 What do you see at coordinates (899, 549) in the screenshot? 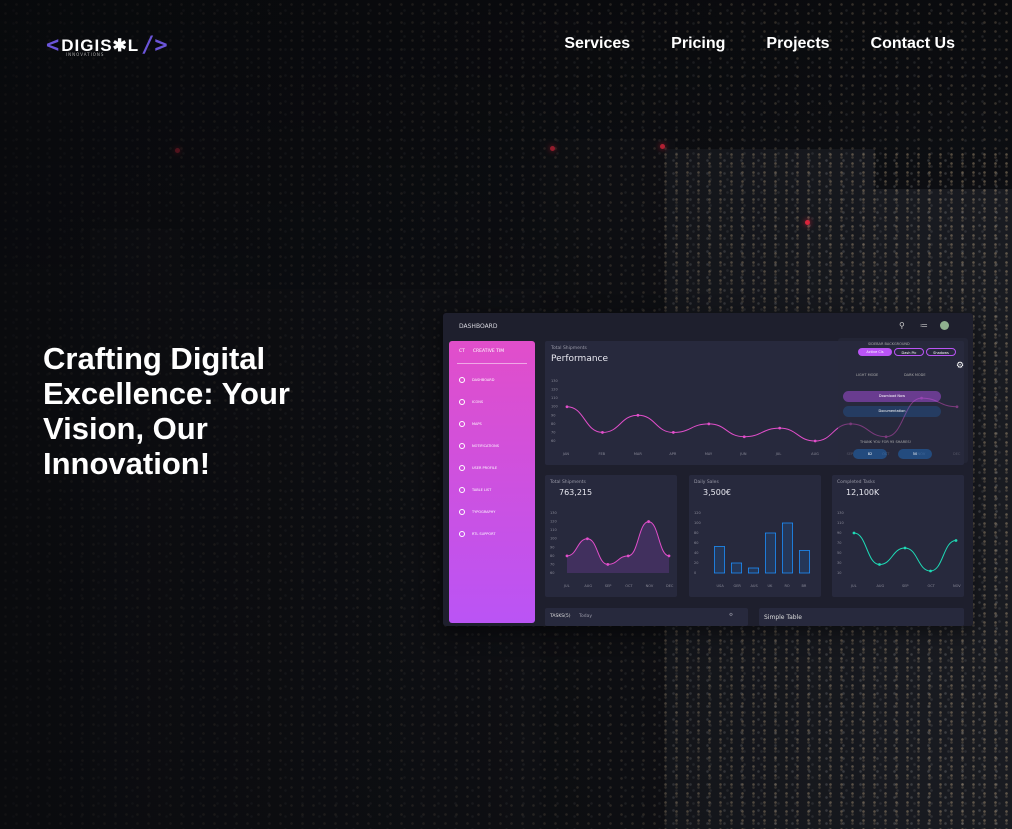
I see `completed-tasks-chart: 130 110 90 70 50 30 10 JUL AUG SEP OCT NOV` at bounding box center [899, 549].